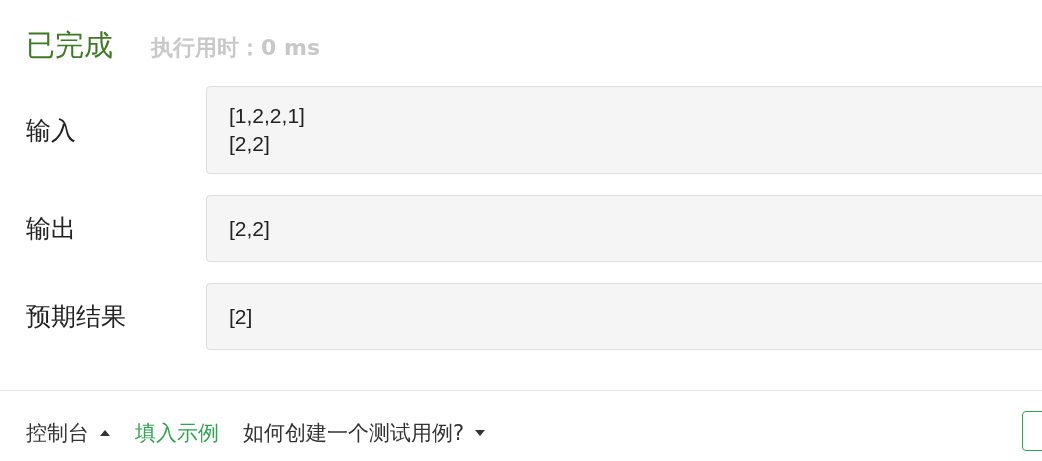 The image size is (1042, 461). What do you see at coordinates (51, 229) in the screenshot?
I see `row-label: 输出` at bounding box center [51, 229].